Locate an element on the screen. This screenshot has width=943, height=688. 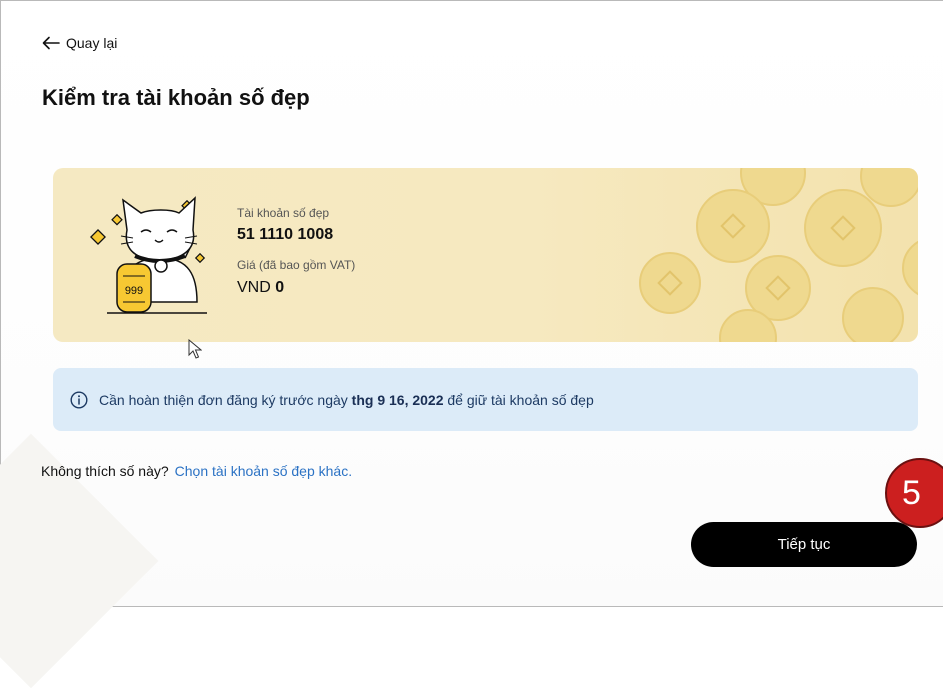
alternative-question: Không thích số này? is located at coordinates (105, 471).